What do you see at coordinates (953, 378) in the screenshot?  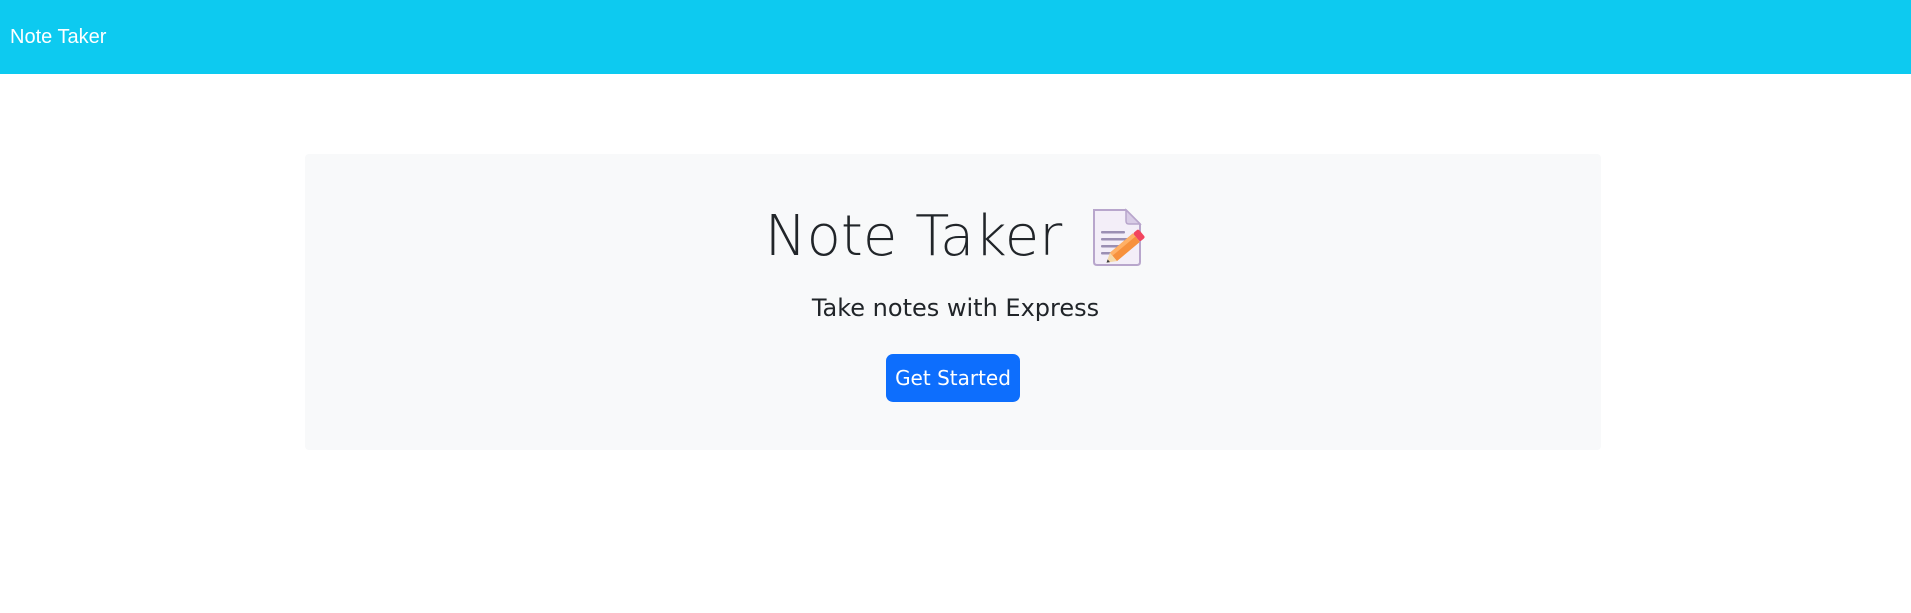 I see `get-started-button: Get Started` at bounding box center [953, 378].